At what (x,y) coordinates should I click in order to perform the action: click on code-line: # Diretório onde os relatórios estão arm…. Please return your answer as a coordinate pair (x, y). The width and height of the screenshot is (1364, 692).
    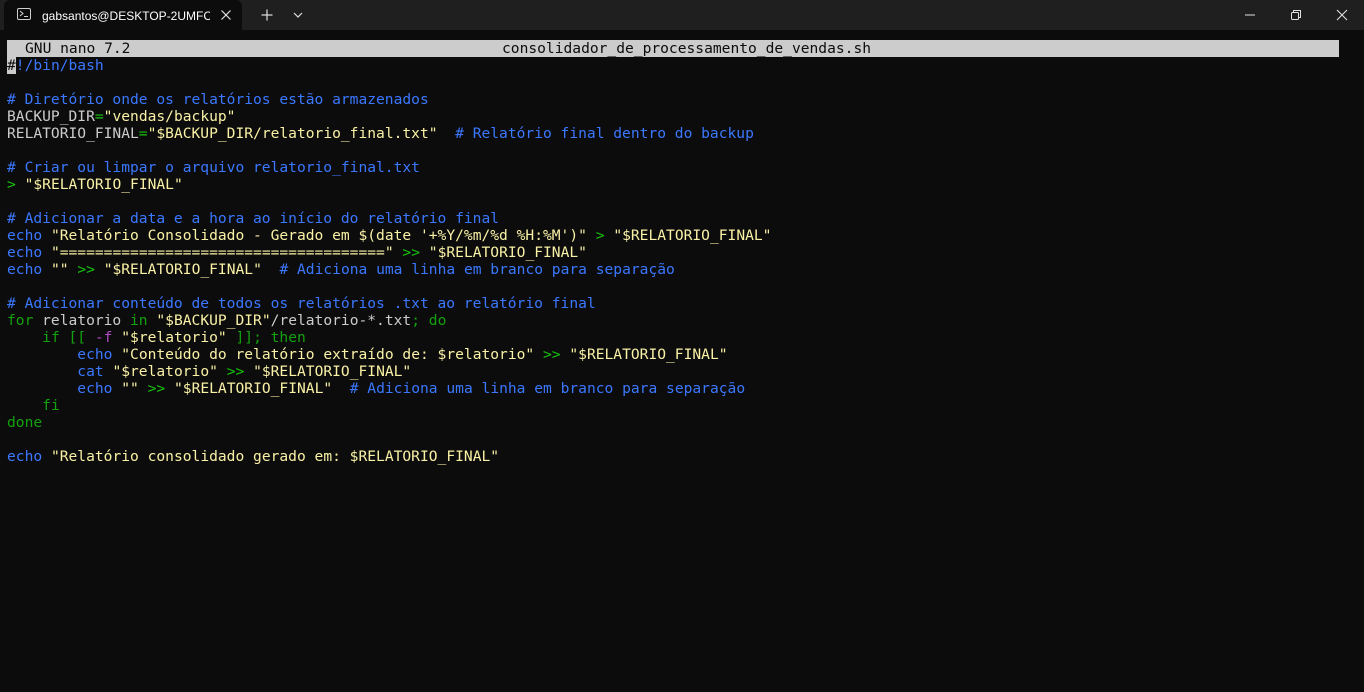
    Looking at the image, I should click on (677, 99).